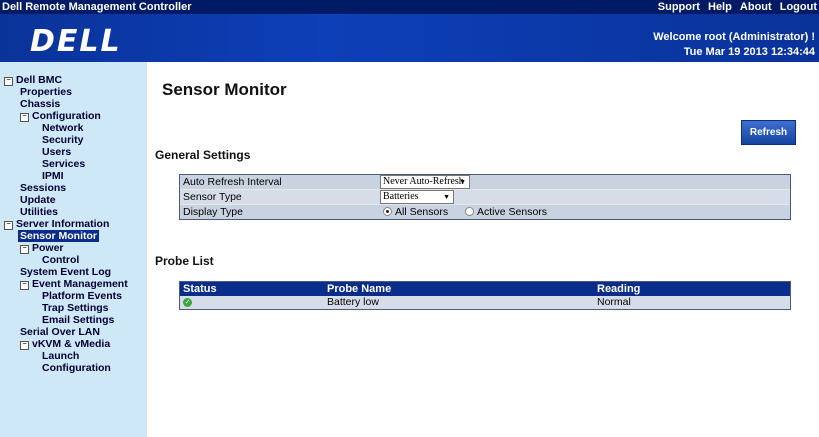 The width and height of the screenshot is (819, 437). I want to click on sensor-type-label: Sensor Type, so click(212, 197).